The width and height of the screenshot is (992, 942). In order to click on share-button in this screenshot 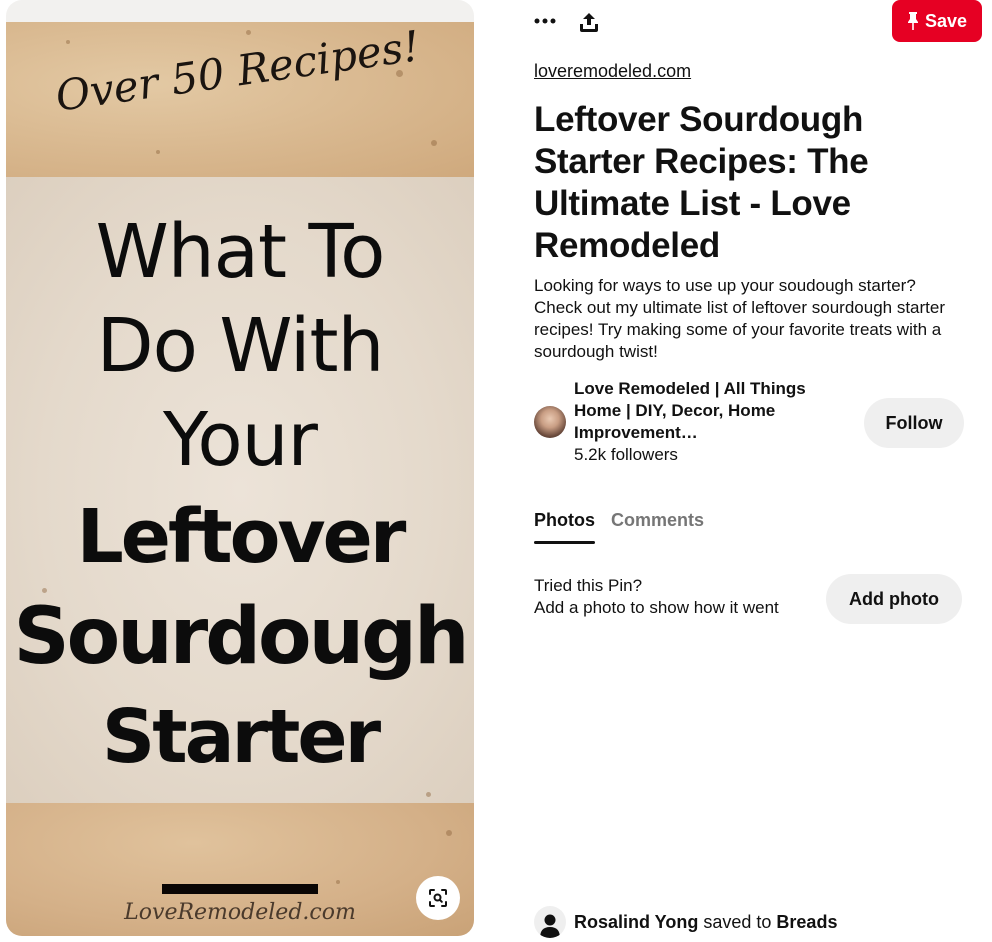, I will do `click(589, 22)`.